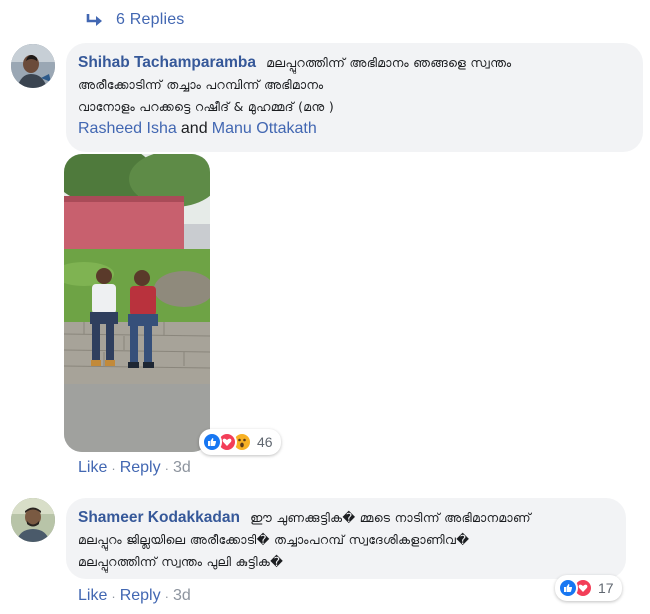 This screenshot has height=614, width=650. I want to click on comment-text: വാനോളം പറക്കട്ടെ റഷീദ് & മുഹമ്മദ് (മനു ), so click(206, 106).